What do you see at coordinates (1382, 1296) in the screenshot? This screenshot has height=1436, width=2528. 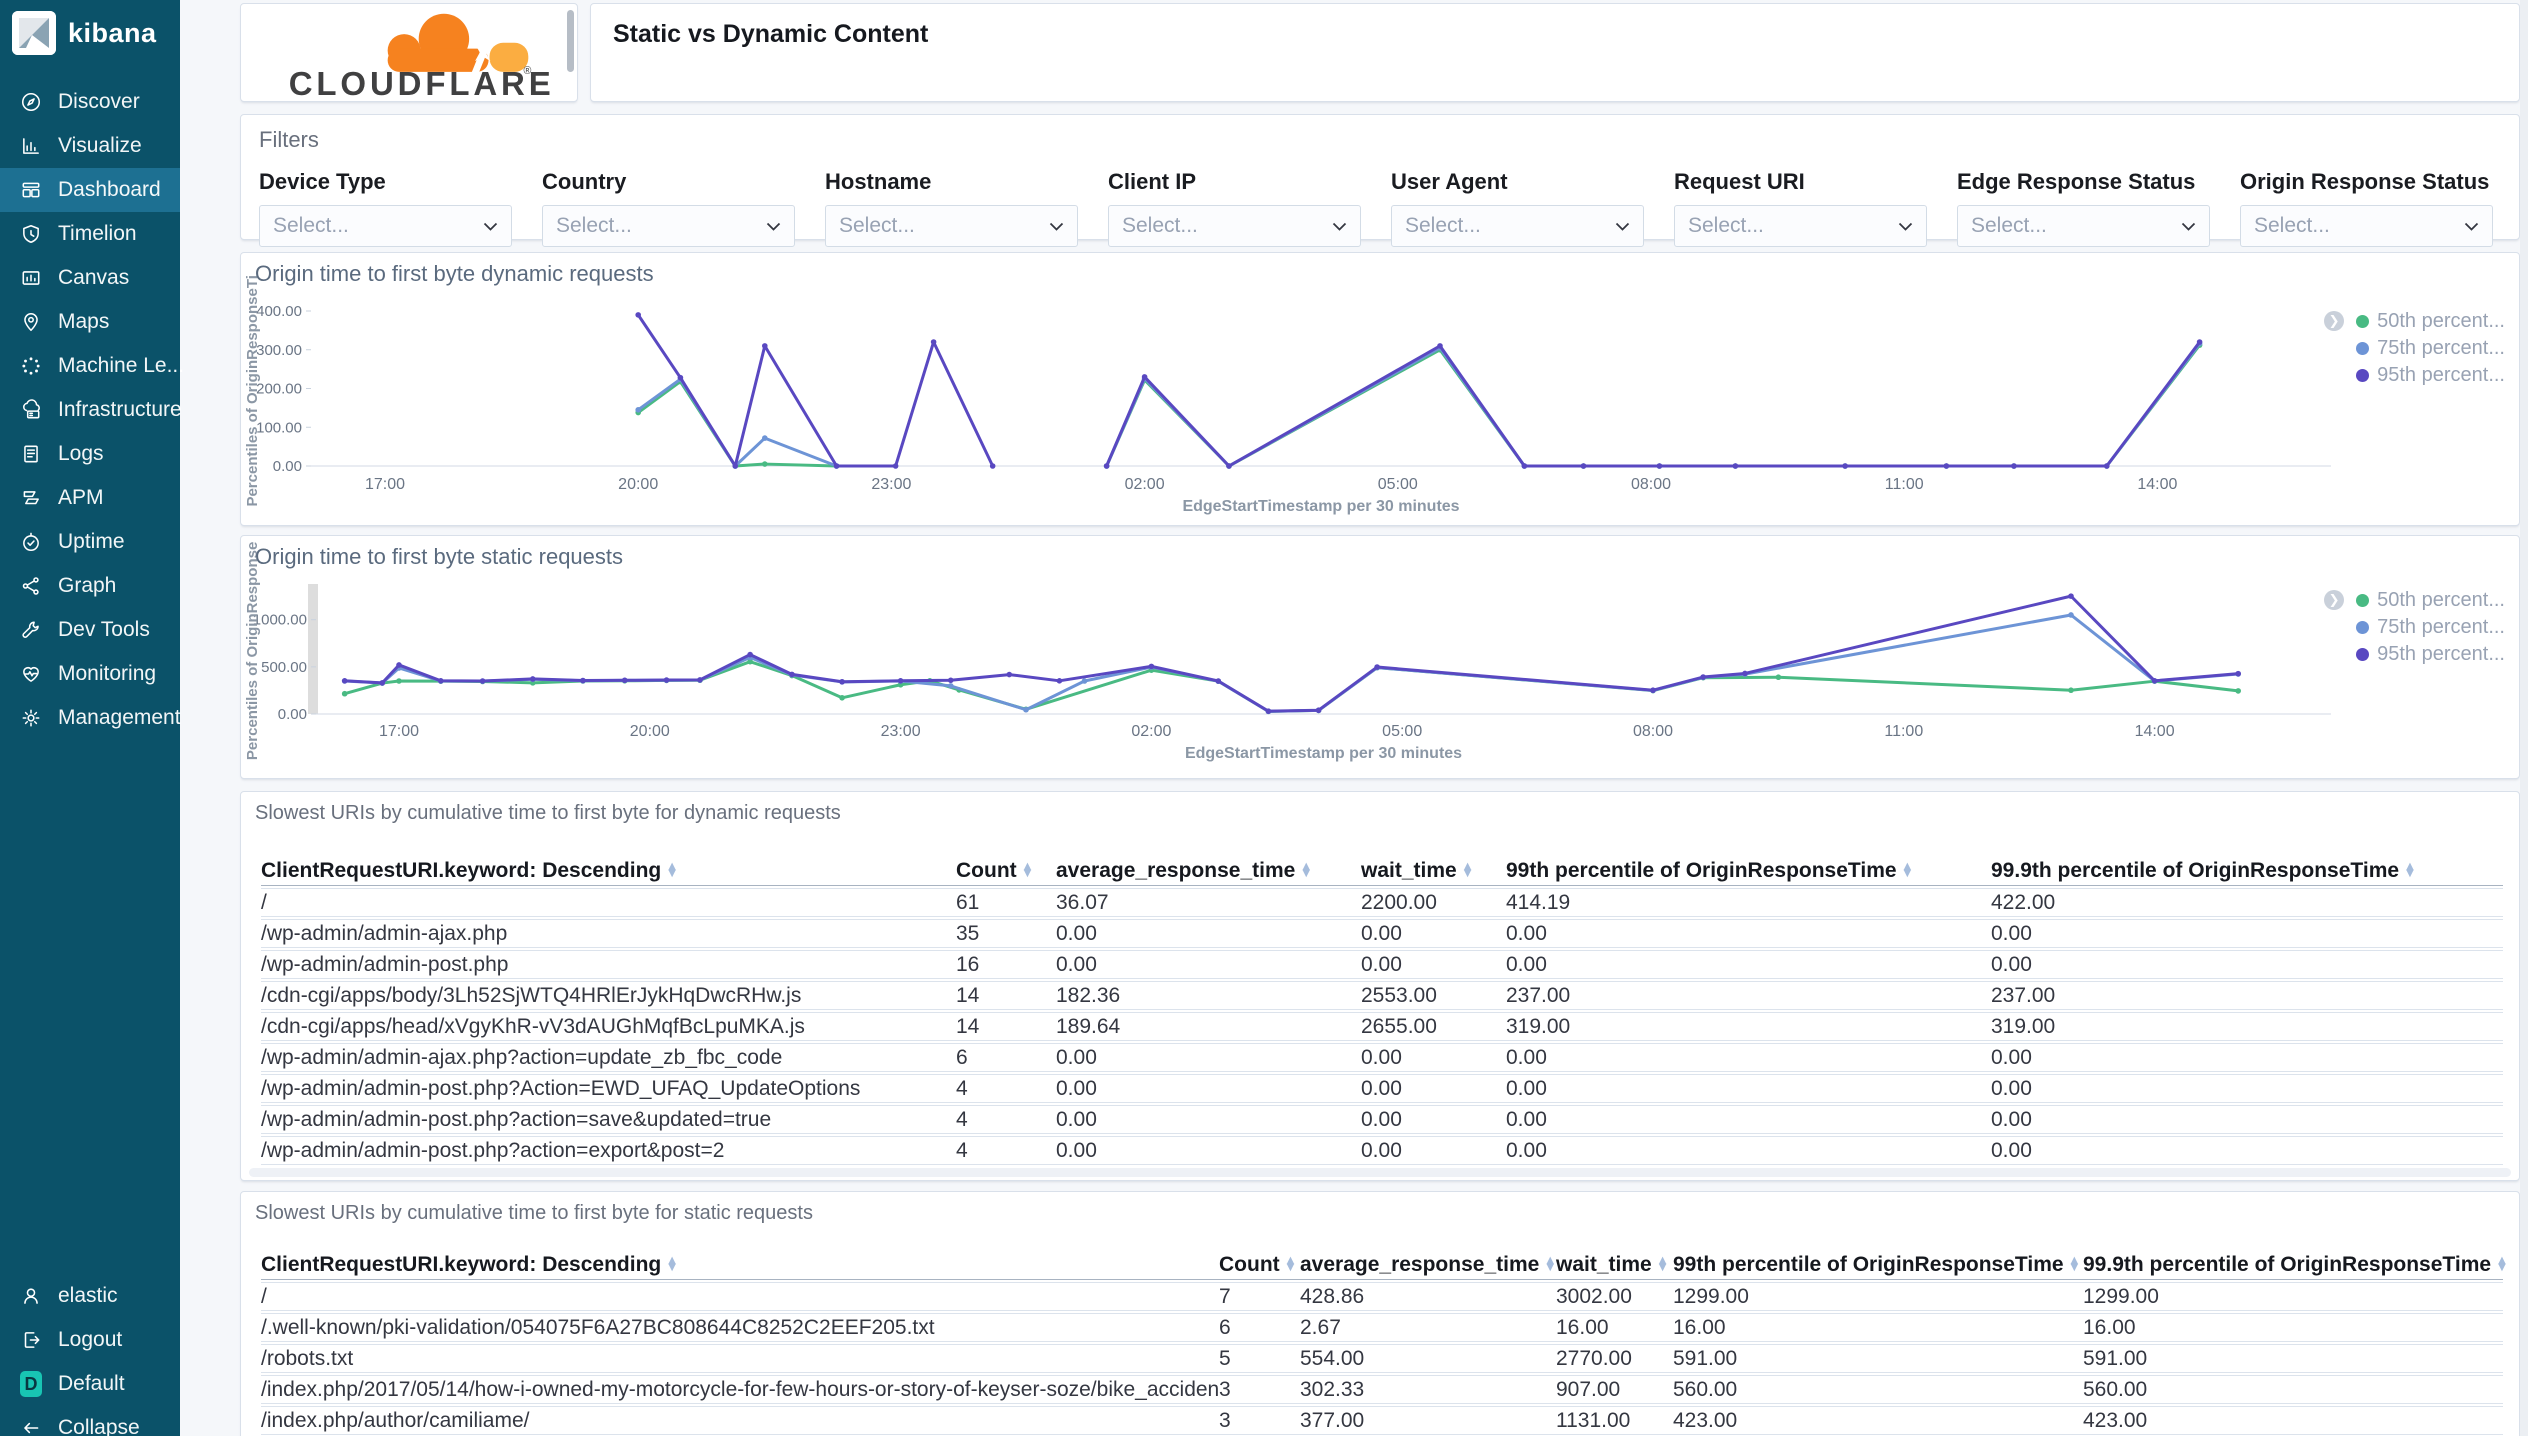 I see `table-row: / 7 428.86 3002.00 1299.00 1299.00` at bounding box center [1382, 1296].